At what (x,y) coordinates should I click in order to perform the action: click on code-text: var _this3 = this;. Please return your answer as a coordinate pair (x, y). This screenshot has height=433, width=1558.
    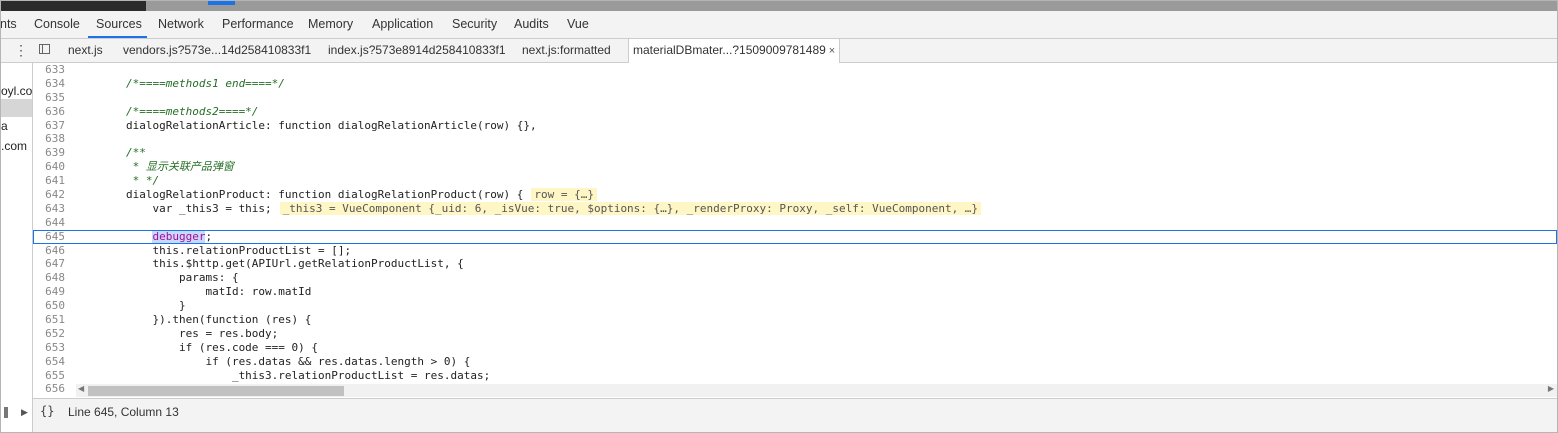
    Looking at the image, I should click on (172, 208).